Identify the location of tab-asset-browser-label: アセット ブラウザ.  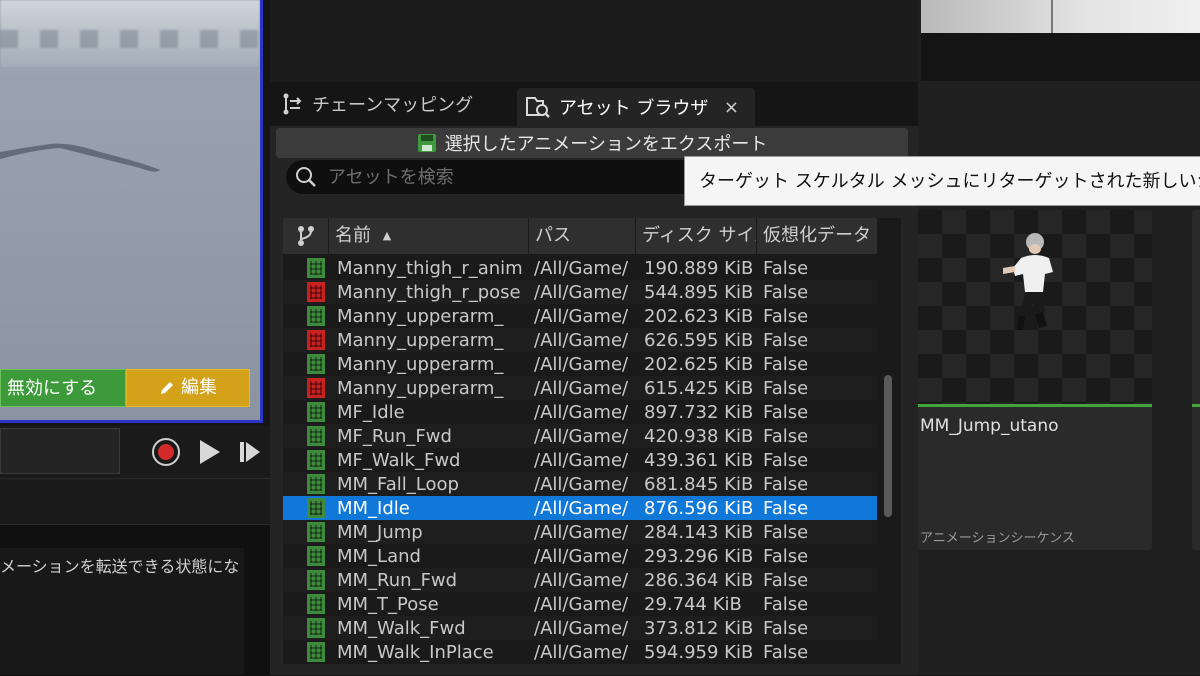
(634, 108).